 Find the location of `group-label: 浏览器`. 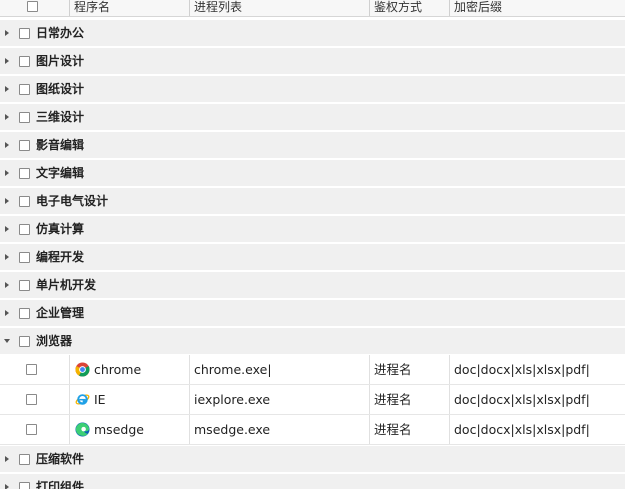

group-label: 浏览器 is located at coordinates (54, 341).